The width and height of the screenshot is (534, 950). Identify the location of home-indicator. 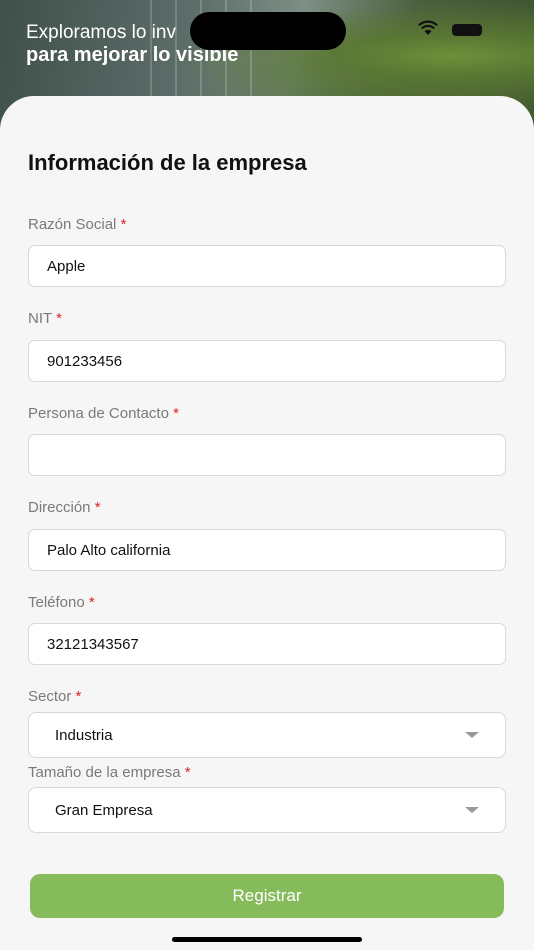
(267, 939).